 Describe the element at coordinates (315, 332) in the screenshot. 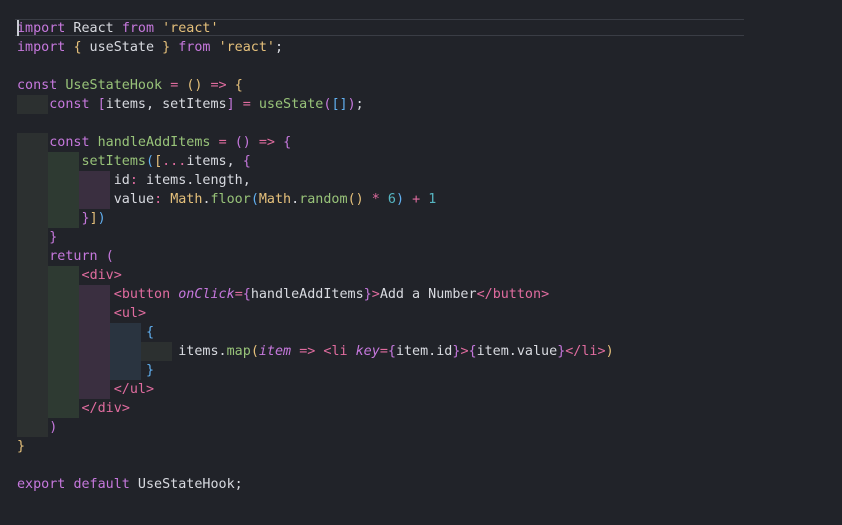

I see `code-line: {` at that location.